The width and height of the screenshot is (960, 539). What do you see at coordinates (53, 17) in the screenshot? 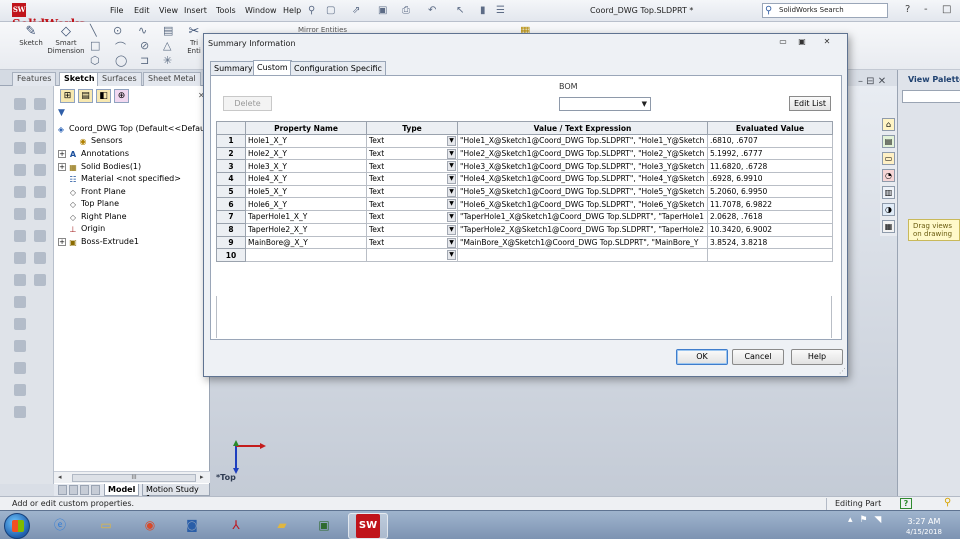
I see `solidworks-logo: SWSolidWorks` at bounding box center [53, 17].